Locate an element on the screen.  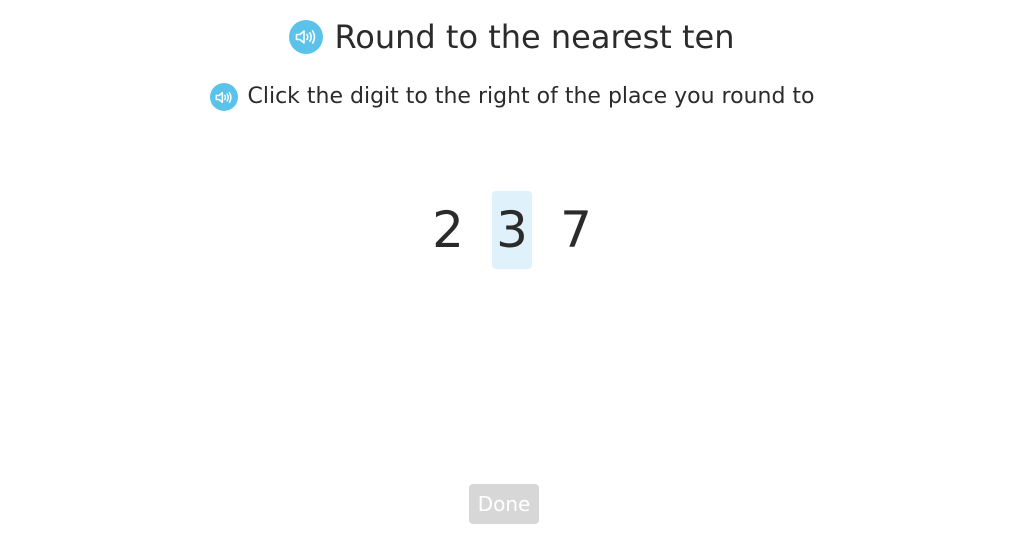
done-button: Done is located at coordinates (504, 504).